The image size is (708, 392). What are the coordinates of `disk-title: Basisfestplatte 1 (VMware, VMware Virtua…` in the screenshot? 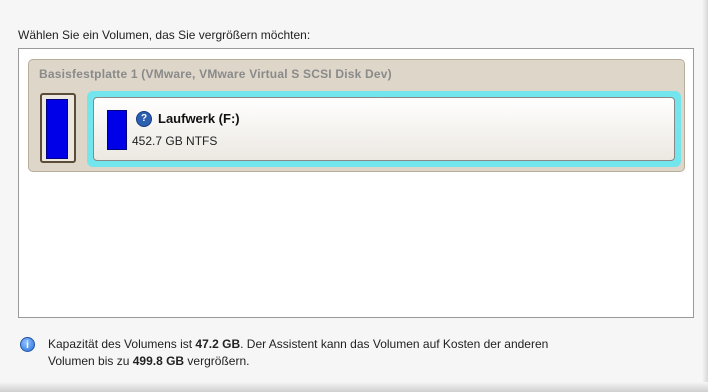 It's located at (215, 74).